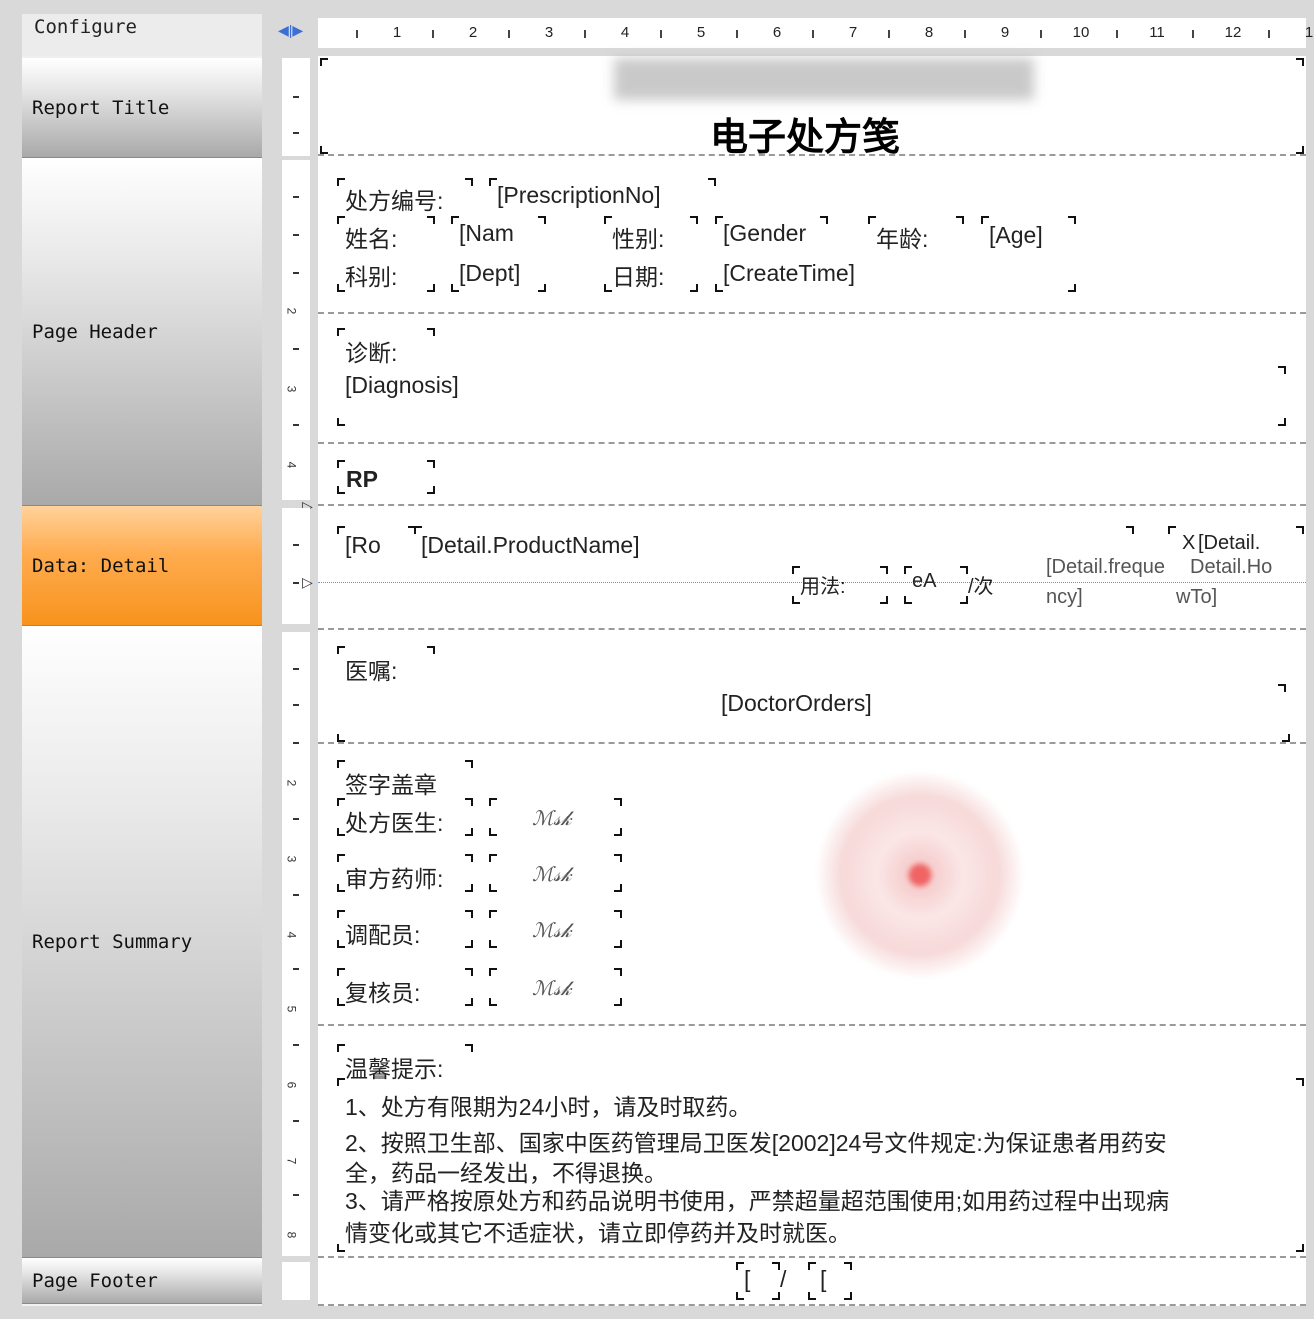 Image resolution: width=1314 pixels, height=1319 pixels. I want to click on band-tab-data-detail: Data: Detail, so click(142, 566).